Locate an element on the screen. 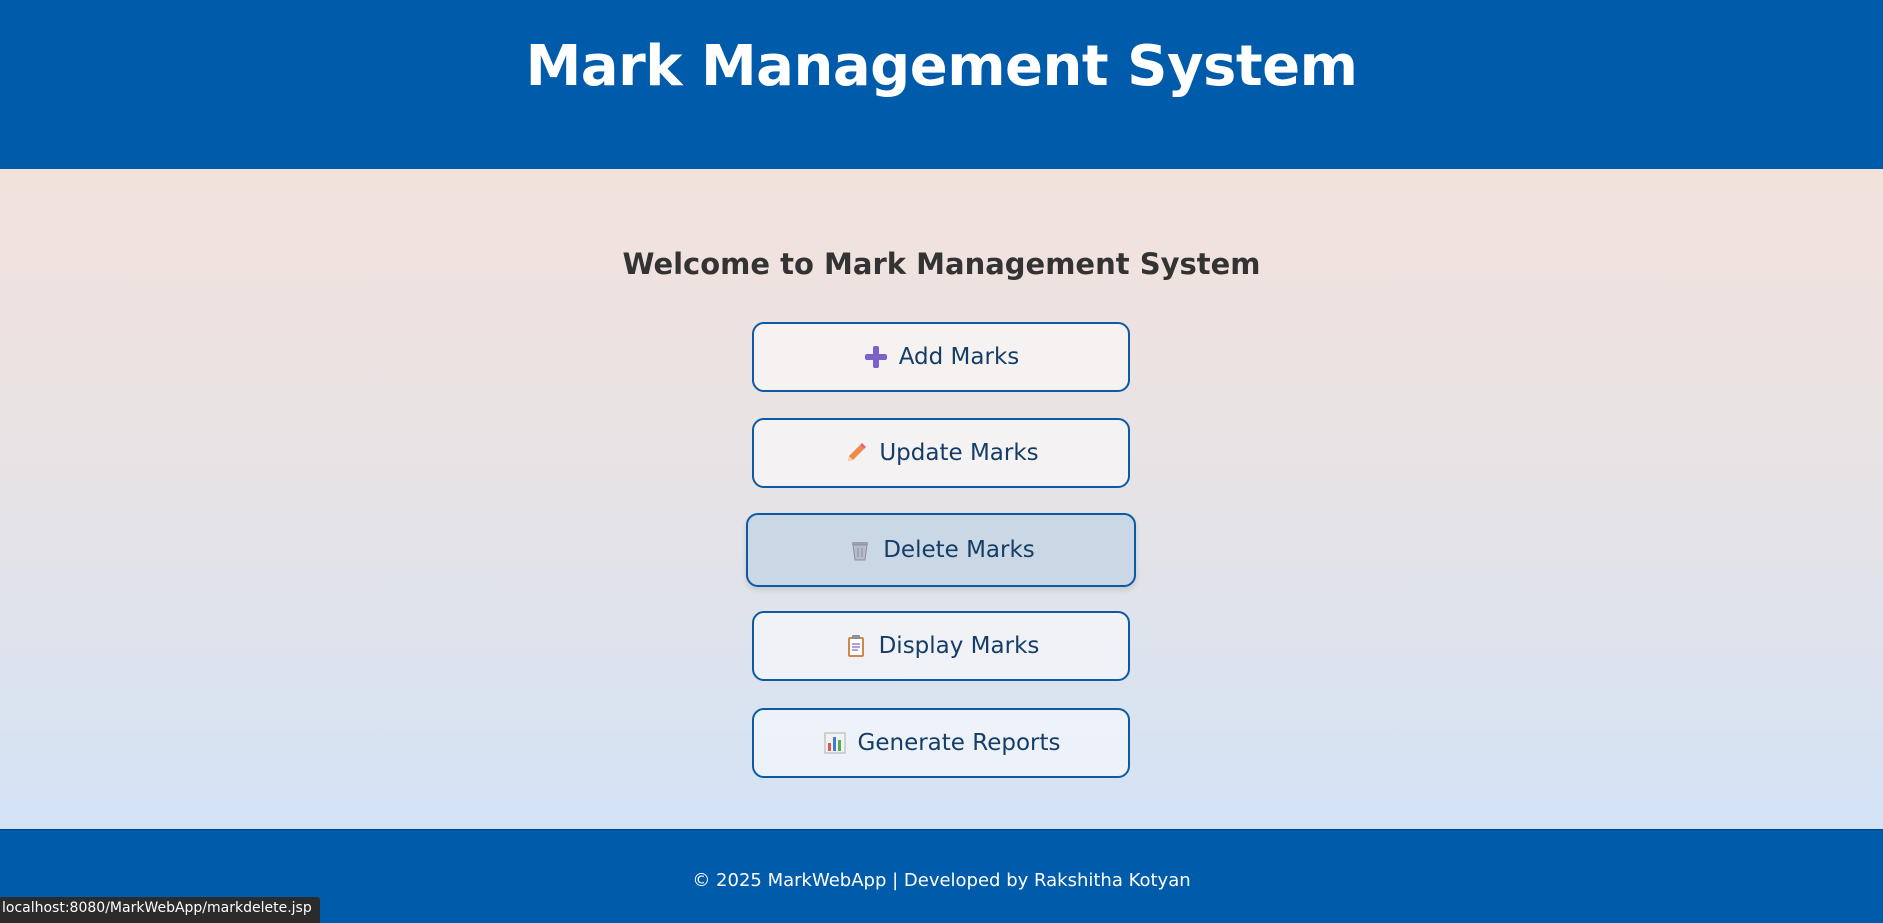  trash-icon is located at coordinates (860, 550).